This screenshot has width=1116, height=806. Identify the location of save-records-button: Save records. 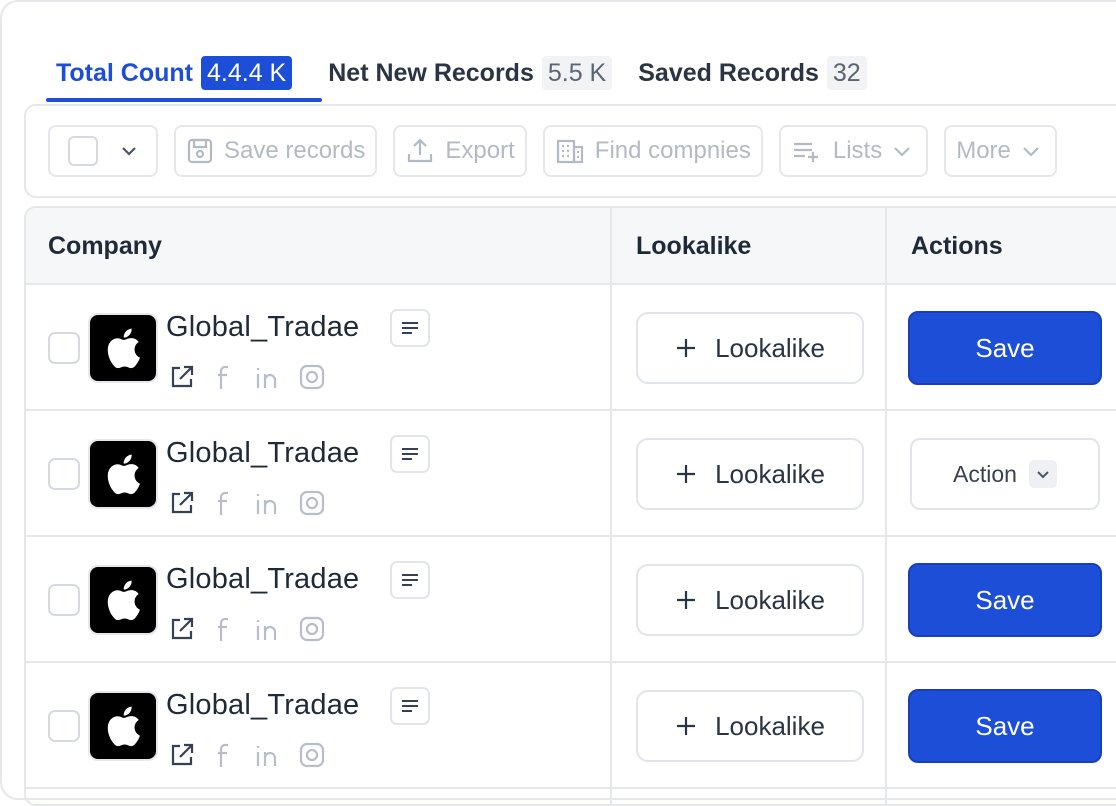
(276, 151).